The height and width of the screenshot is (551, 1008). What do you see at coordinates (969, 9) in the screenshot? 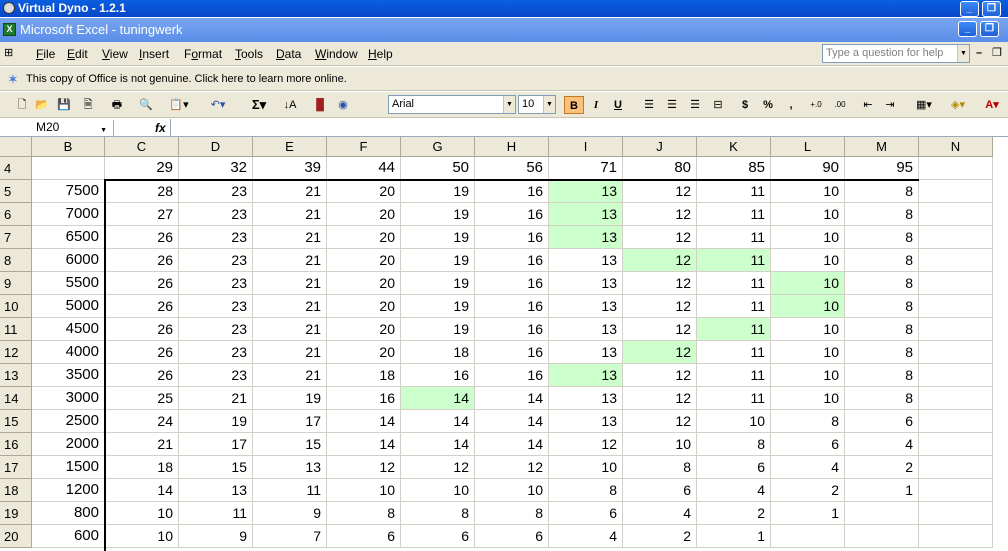
I see `minimize-button: _` at bounding box center [969, 9].